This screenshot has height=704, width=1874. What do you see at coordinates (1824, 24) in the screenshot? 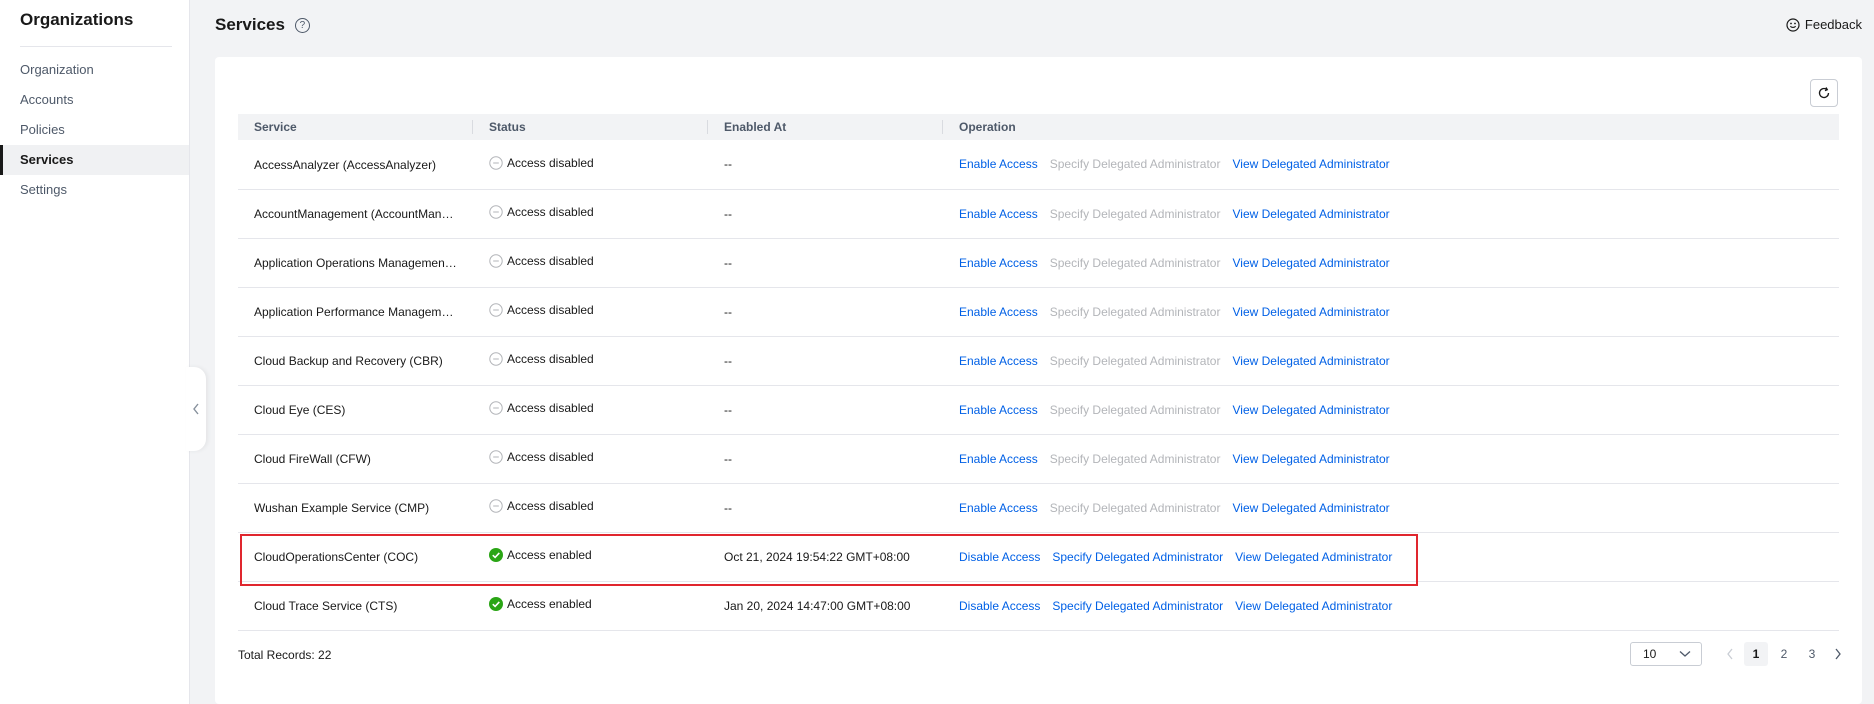
I see `feedback-button: Feedback` at bounding box center [1824, 24].